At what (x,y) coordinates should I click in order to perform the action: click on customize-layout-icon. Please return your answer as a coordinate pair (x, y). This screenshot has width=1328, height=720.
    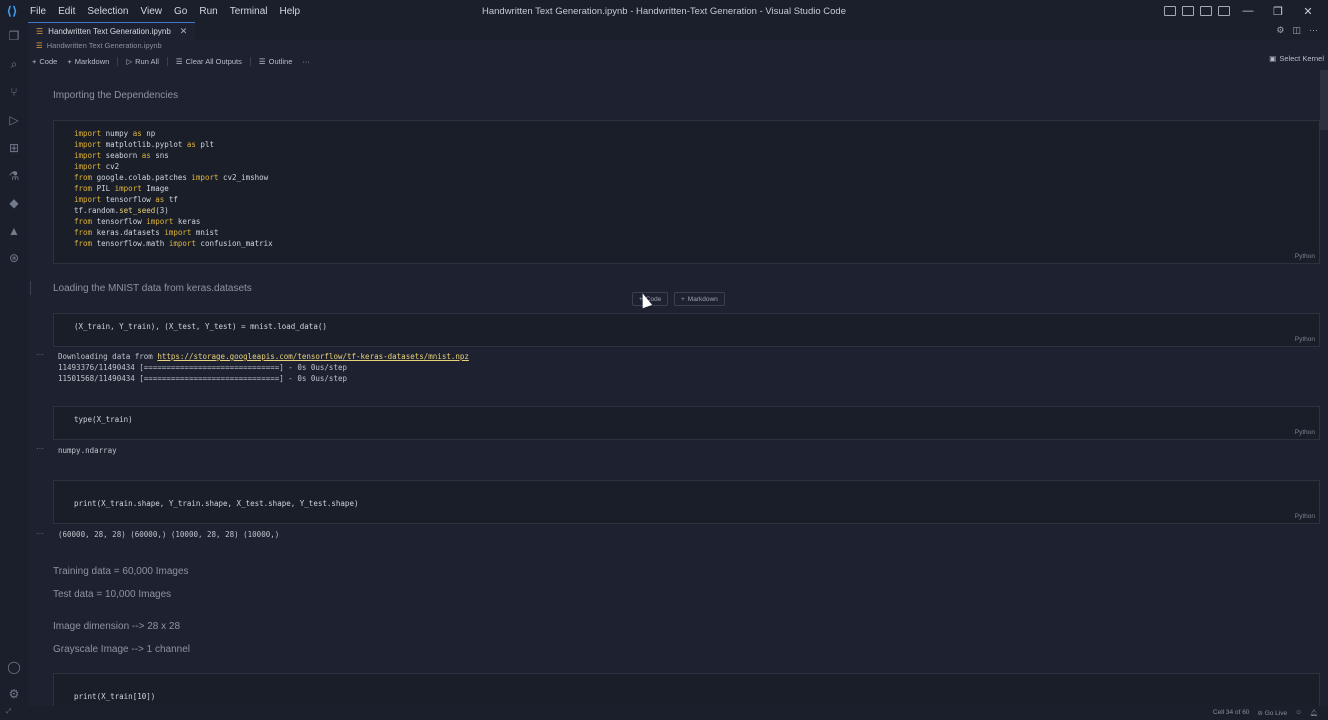
    Looking at the image, I should click on (1224, 11).